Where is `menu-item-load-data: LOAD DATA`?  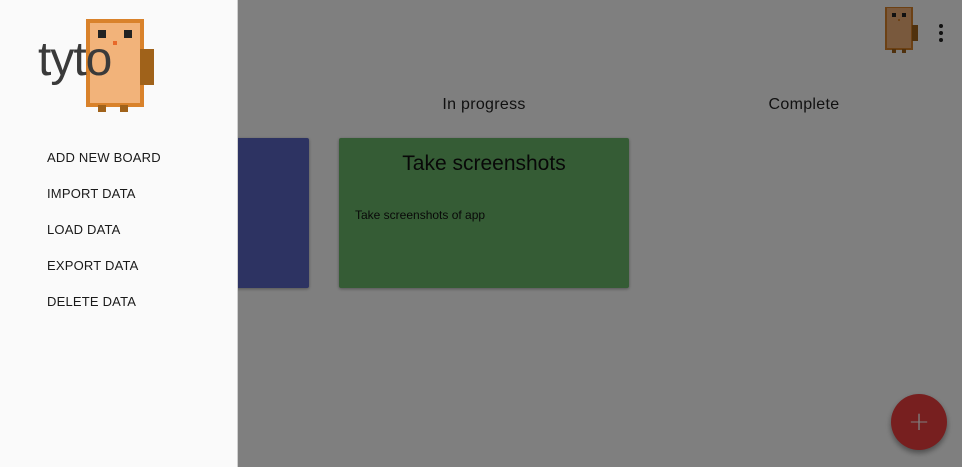
menu-item-load-data: LOAD DATA is located at coordinates (104, 240).